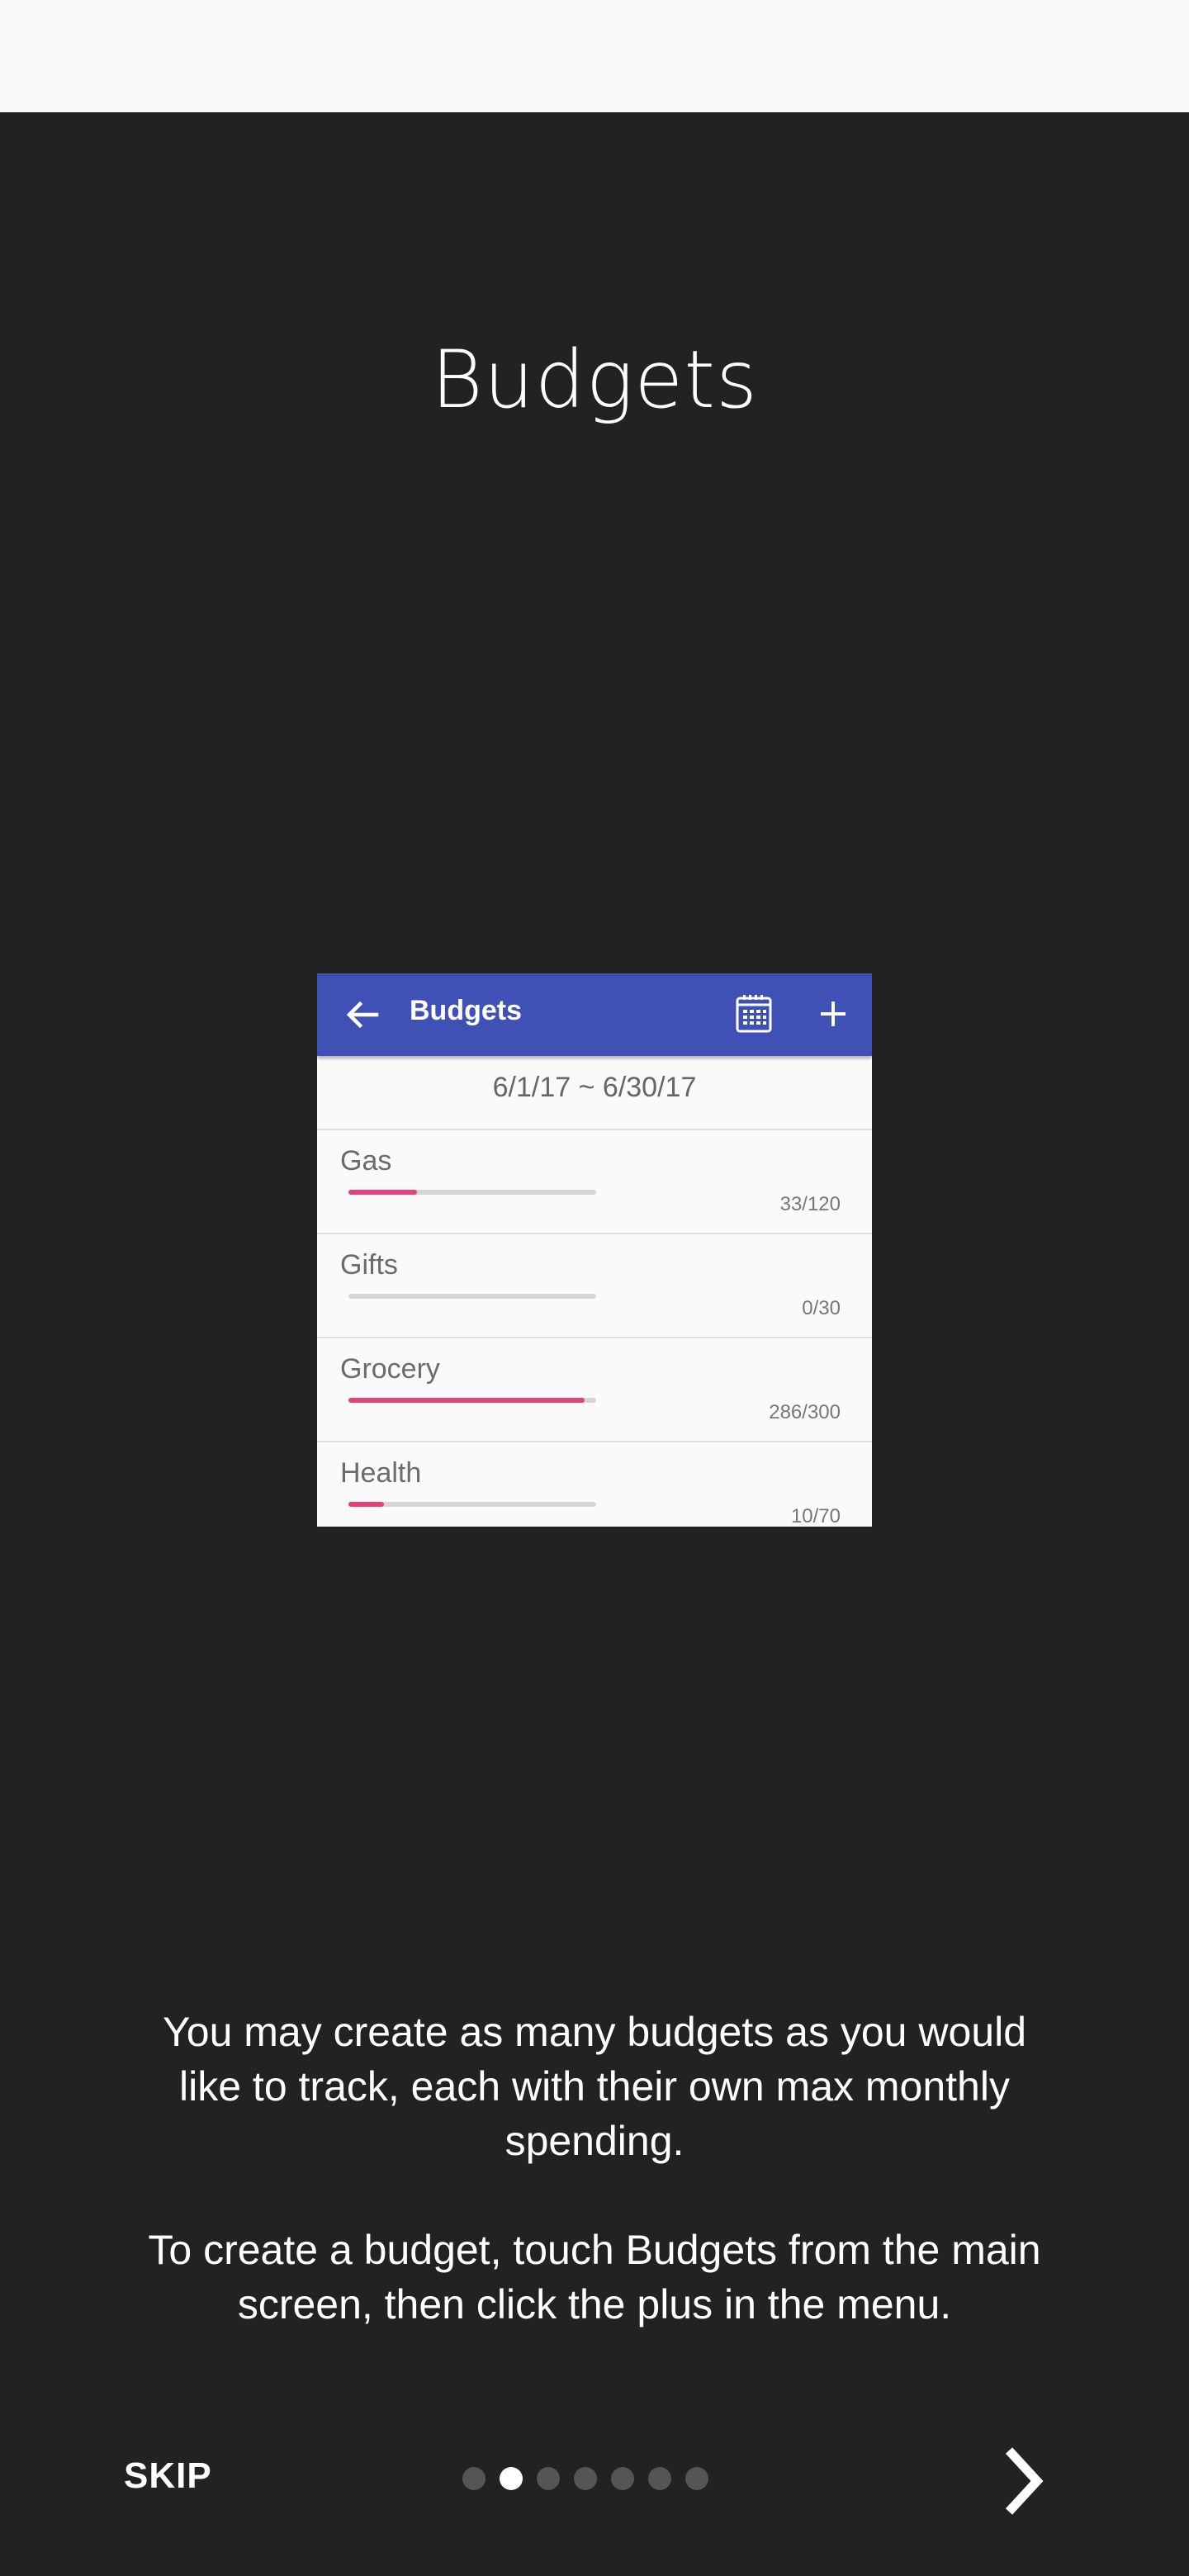  Describe the element at coordinates (381, 1473) in the screenshot. I see `budget-name: Health` at that location.